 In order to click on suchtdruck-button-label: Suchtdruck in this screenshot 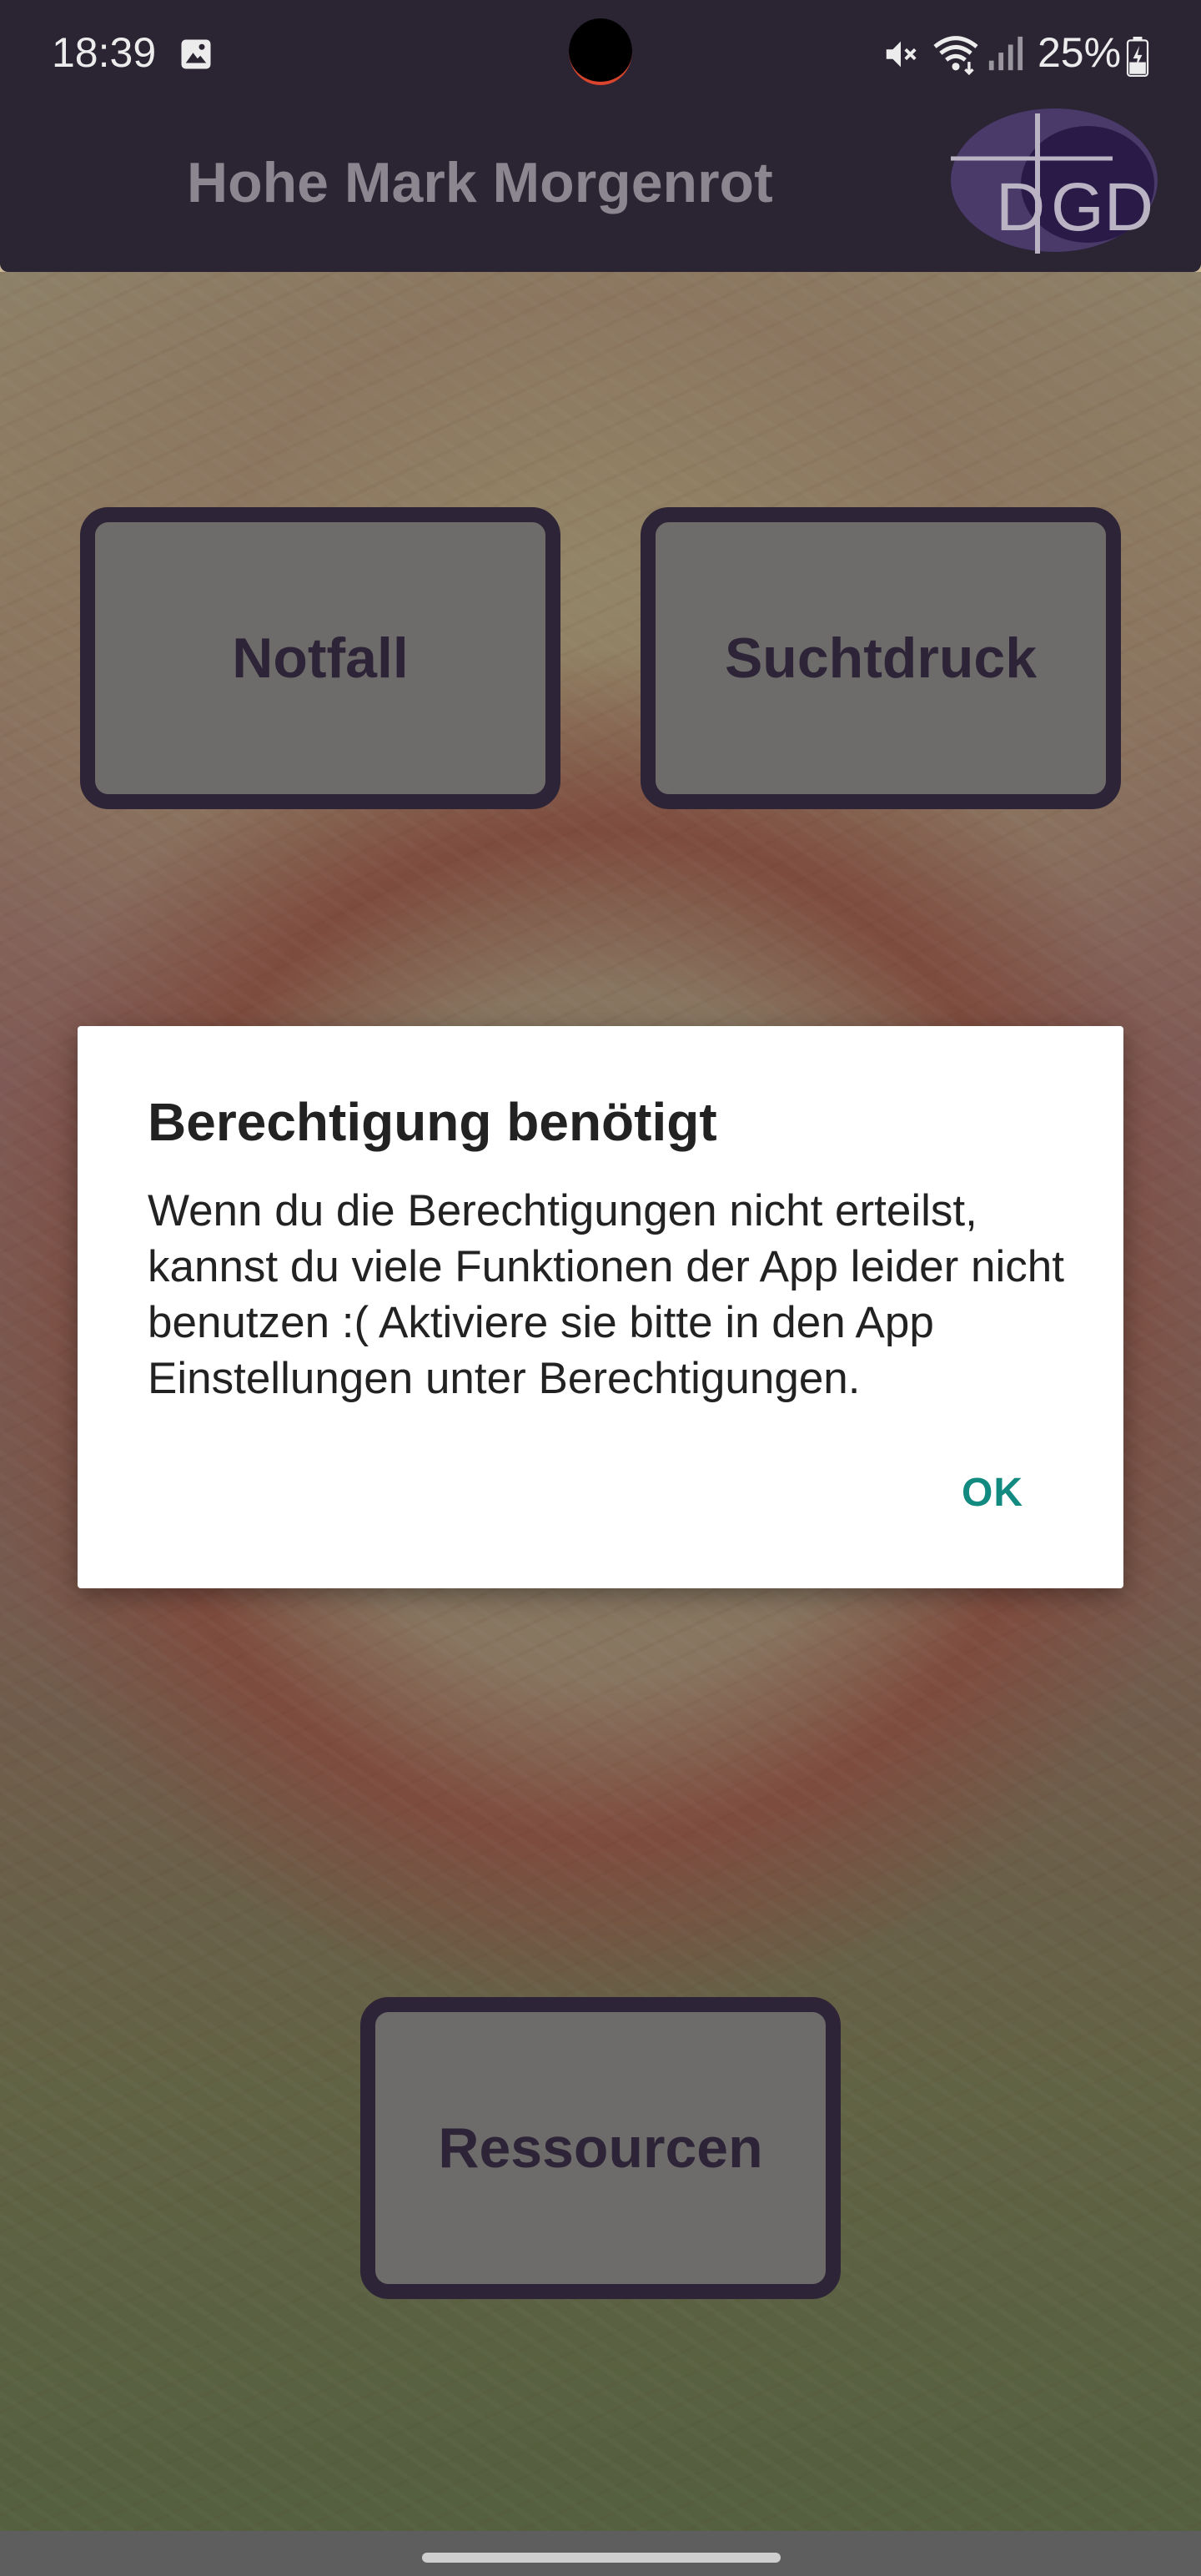, I will do `click(881, 658)`.